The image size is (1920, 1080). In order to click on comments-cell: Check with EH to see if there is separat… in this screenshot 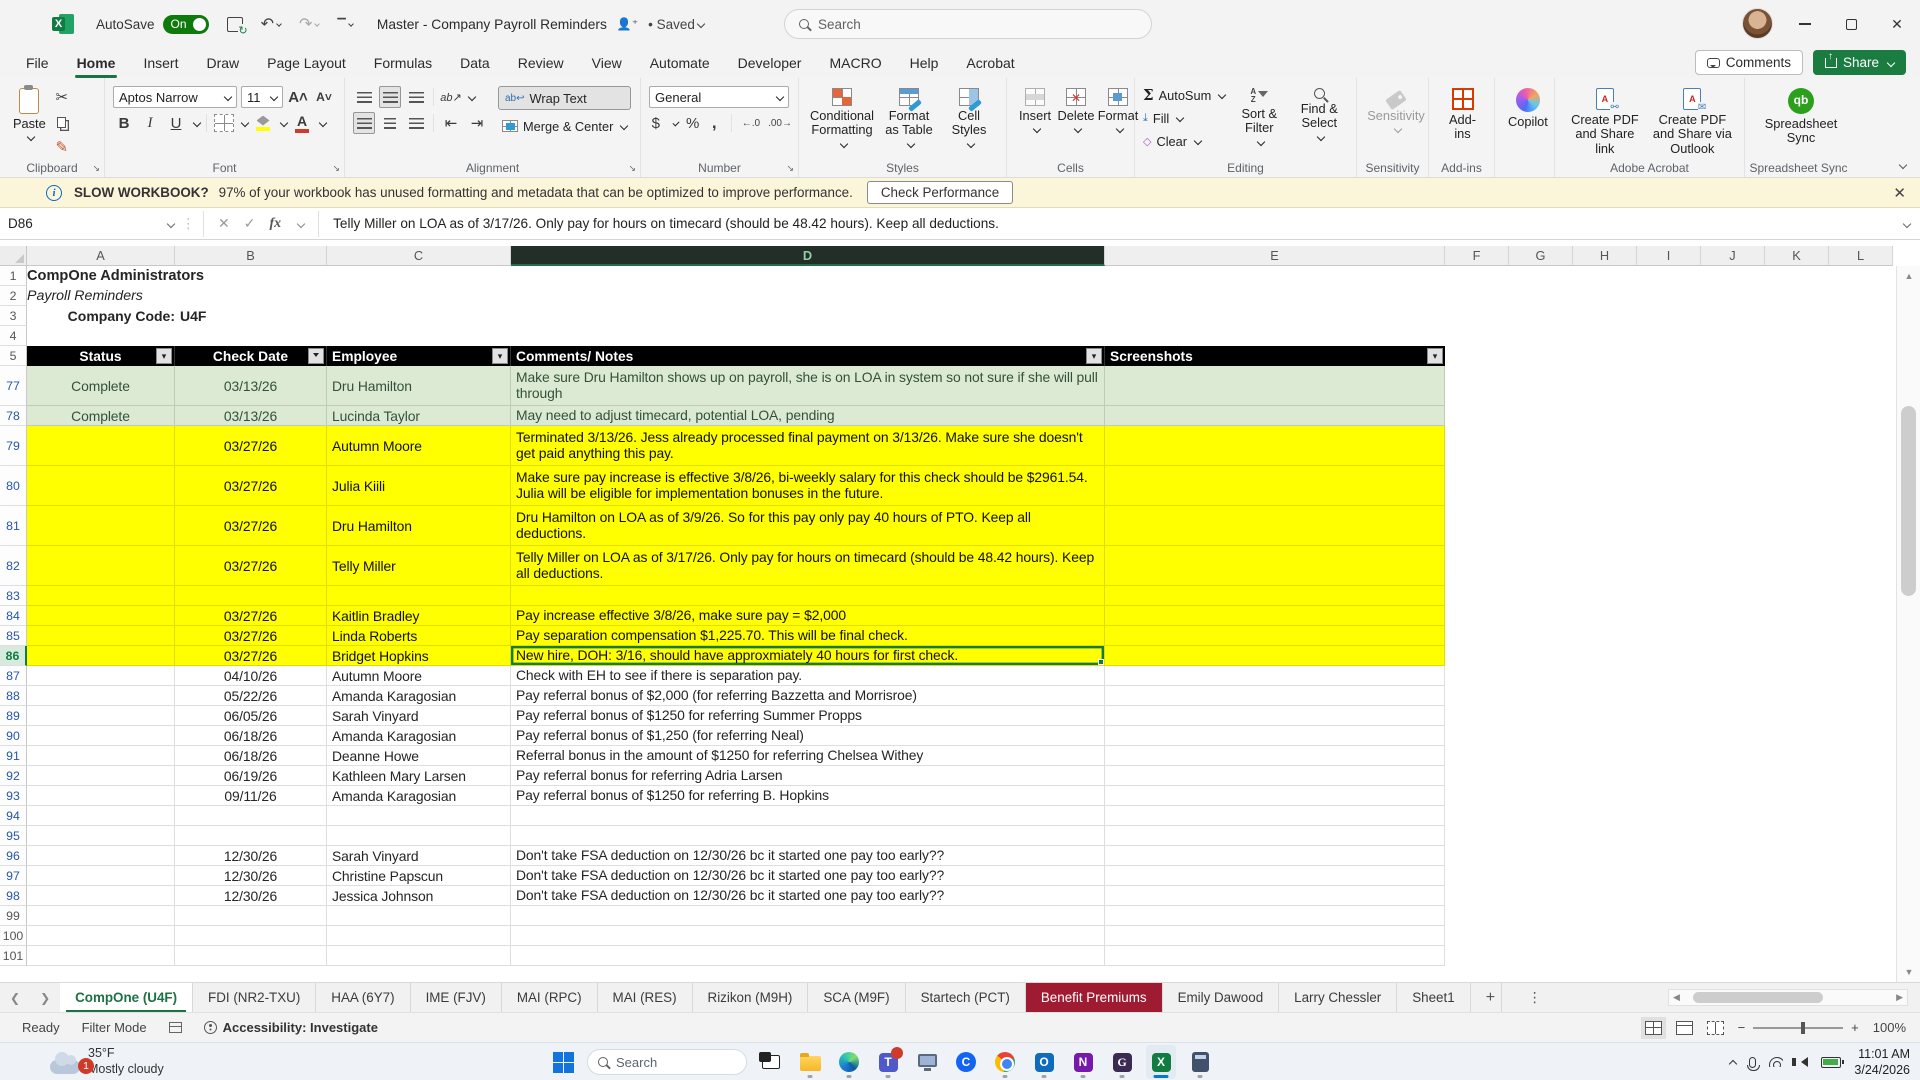, I will do `click(808, 676)`.